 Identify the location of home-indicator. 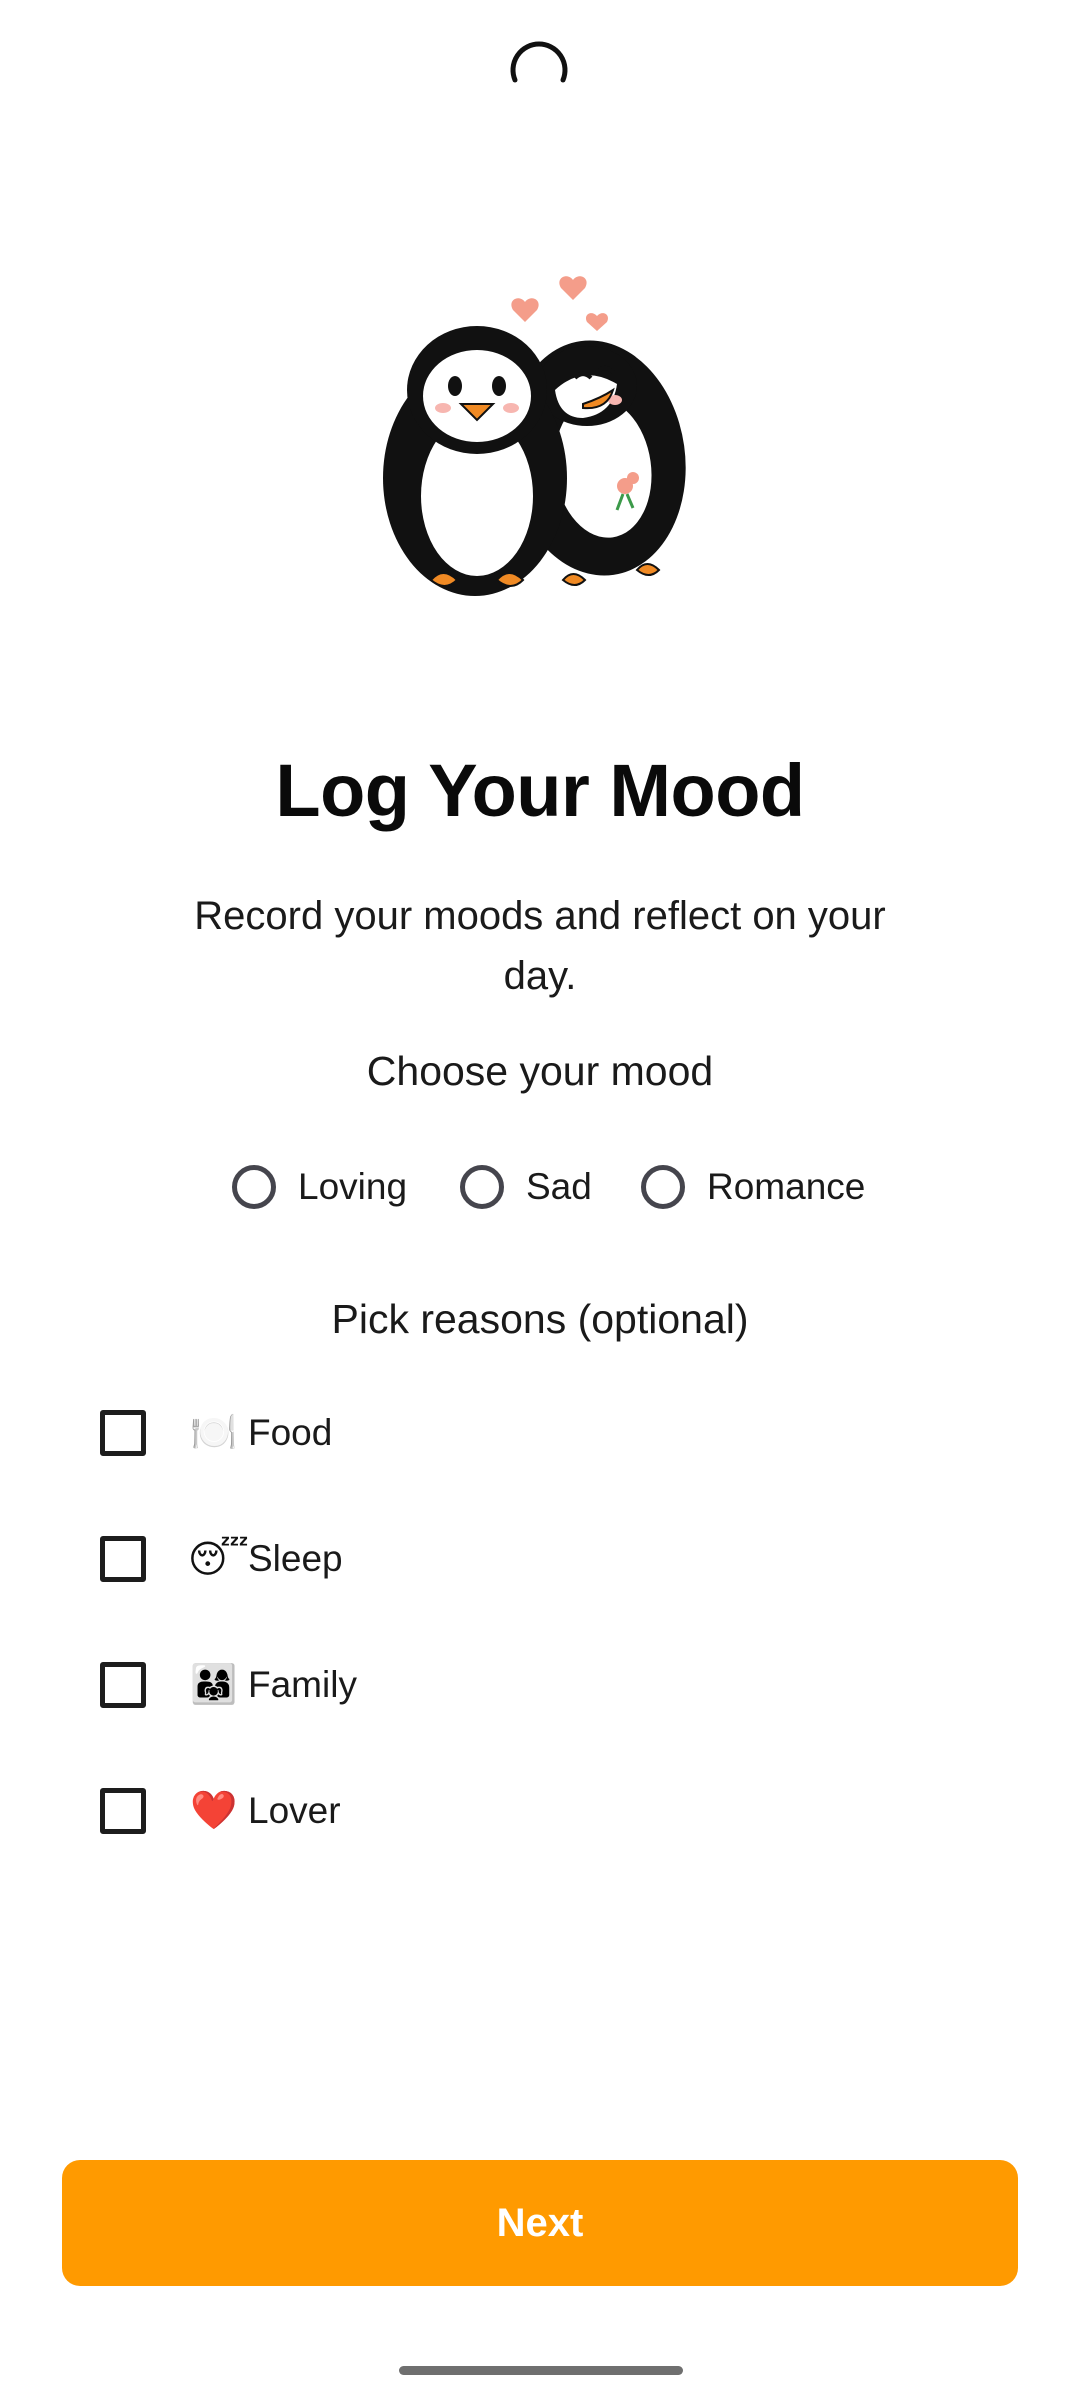
(541, 2370).